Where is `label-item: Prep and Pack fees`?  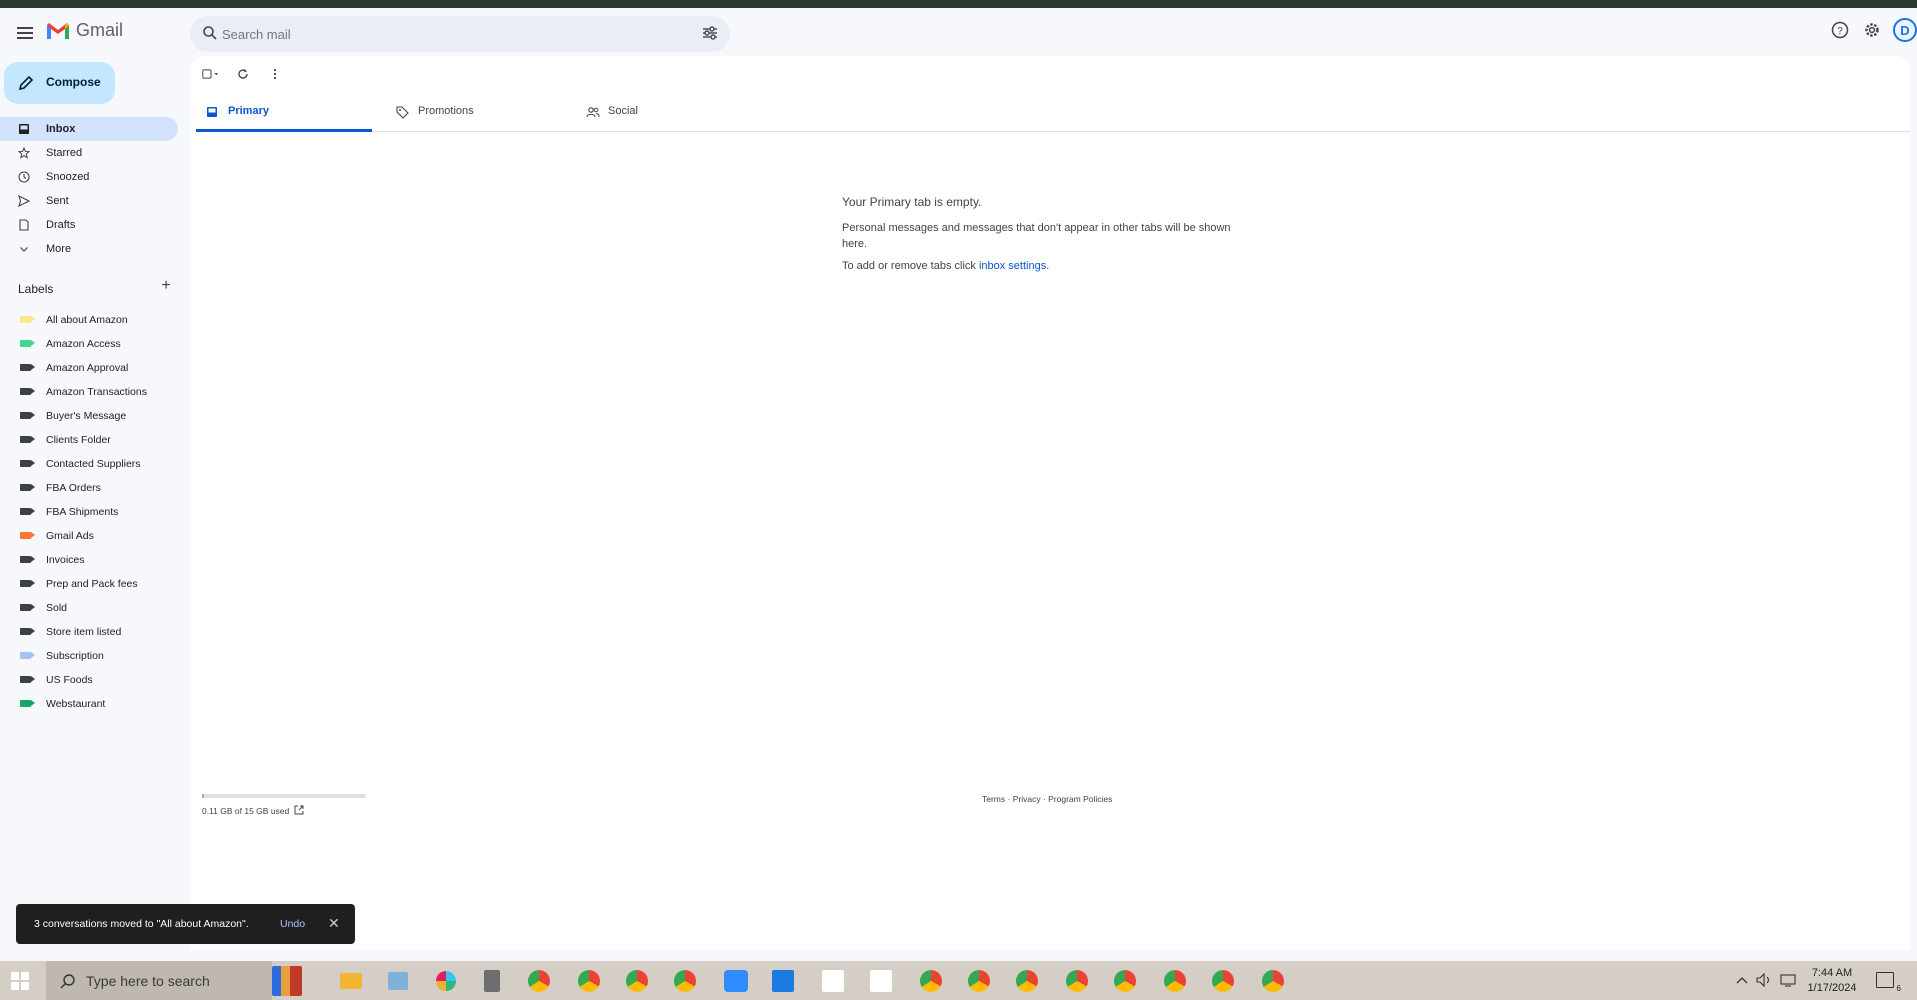
label-item: Prep and Pack fees is located at coordinates (89, 584).